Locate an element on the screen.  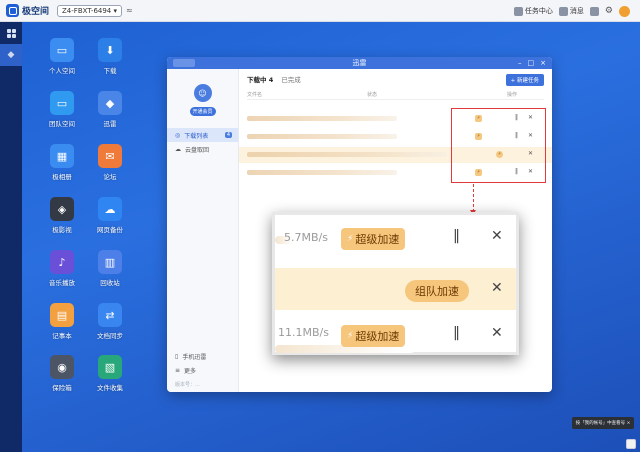
desktop-icon: ◈ 极影视 is located at coordinates (62, 215).